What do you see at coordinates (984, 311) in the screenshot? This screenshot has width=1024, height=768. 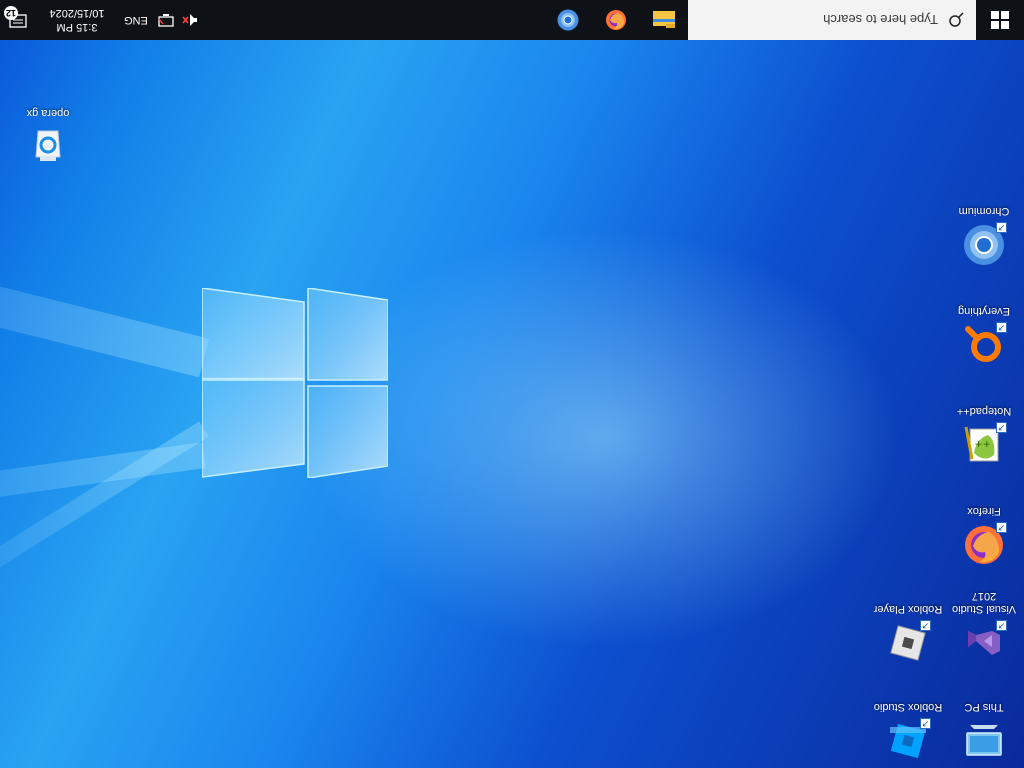 I see `desktop-icon-label: Everything` at bounding box center [984, 311].